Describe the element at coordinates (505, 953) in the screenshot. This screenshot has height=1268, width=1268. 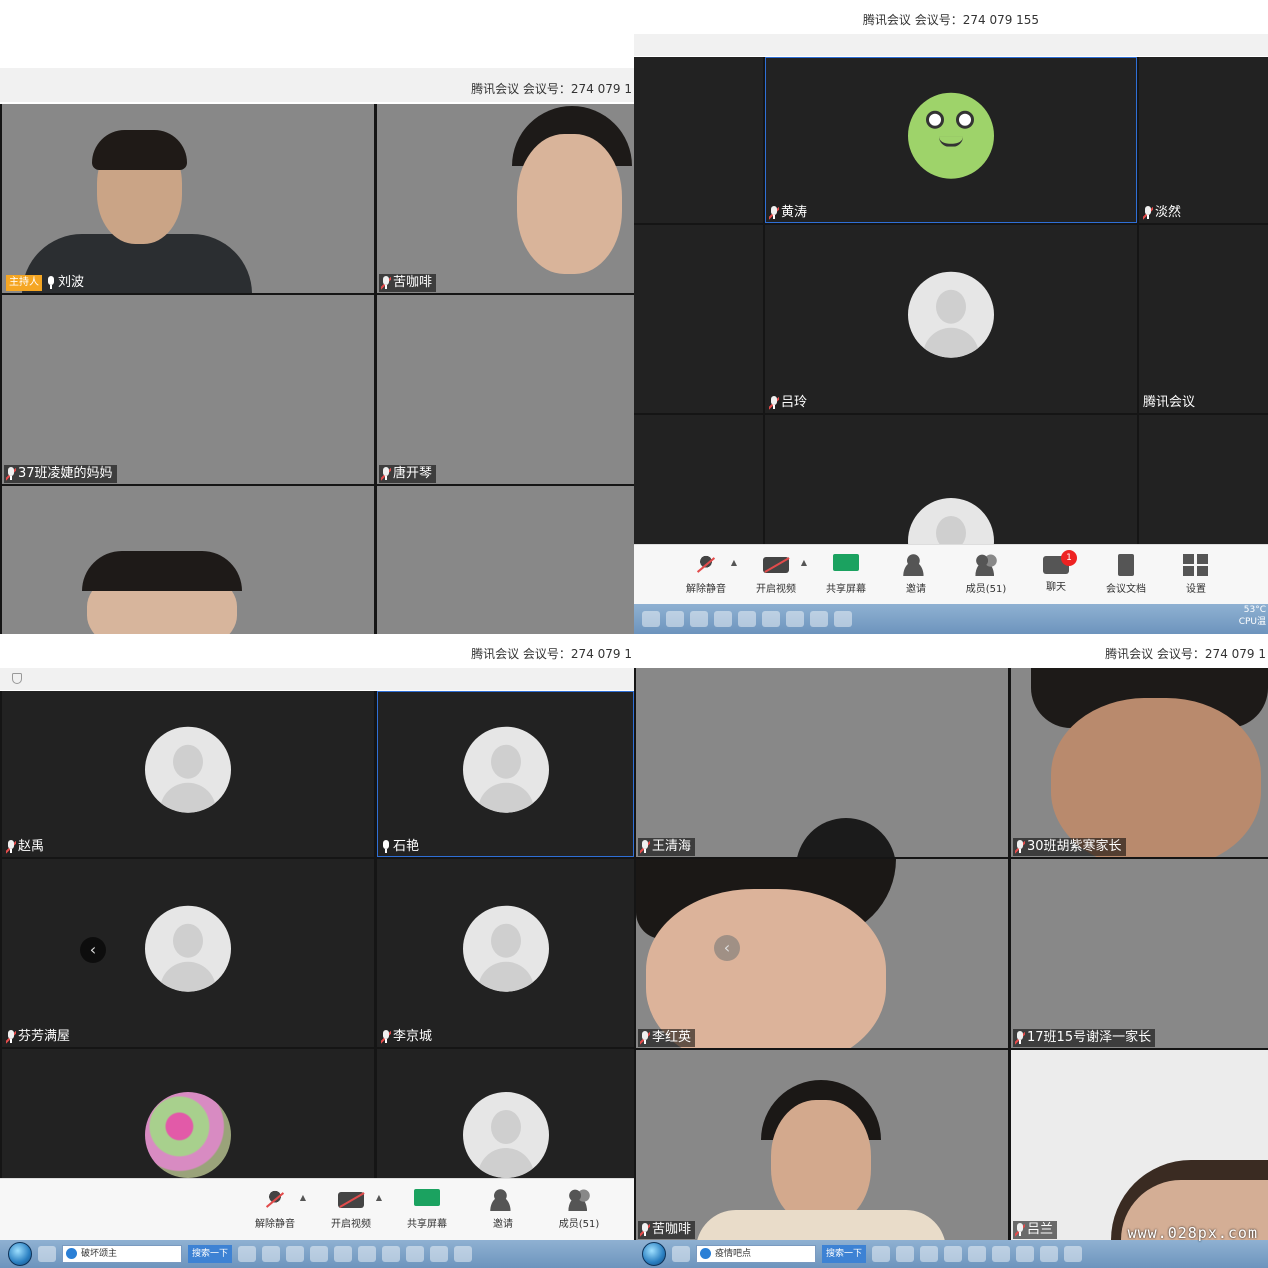
I see `video-tile: 李京城` at that location.